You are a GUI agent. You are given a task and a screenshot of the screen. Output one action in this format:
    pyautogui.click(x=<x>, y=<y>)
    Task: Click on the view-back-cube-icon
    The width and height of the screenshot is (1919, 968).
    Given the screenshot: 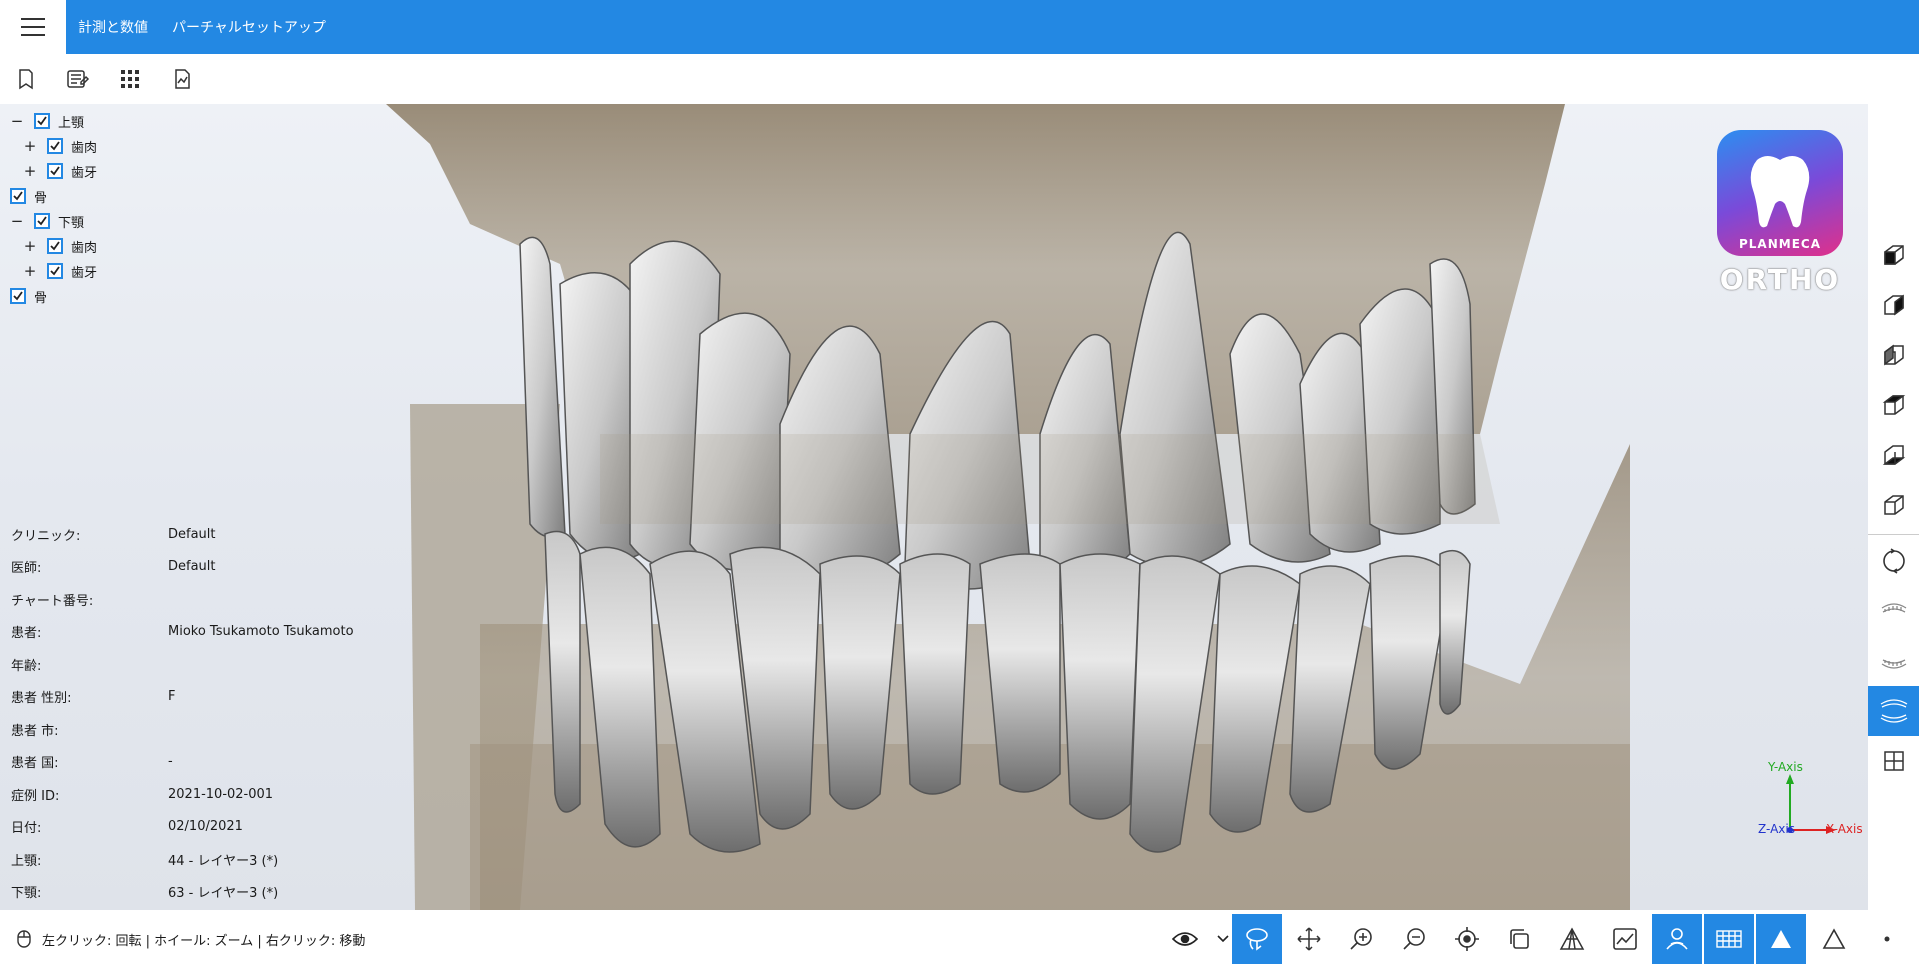 What is the action you would take?
    pyautogui.click(x=1893, y=505)
    